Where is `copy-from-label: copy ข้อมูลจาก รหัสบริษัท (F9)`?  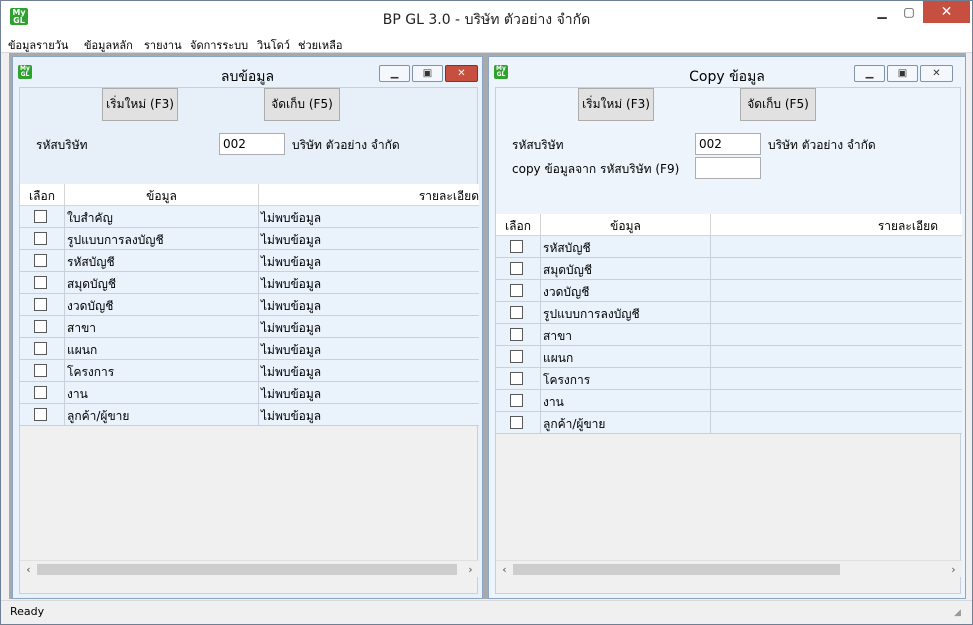 copy-from-label: copy ข้อมูลจาก รหัสบริษัท (F9) is located at coordinates (596, 169).